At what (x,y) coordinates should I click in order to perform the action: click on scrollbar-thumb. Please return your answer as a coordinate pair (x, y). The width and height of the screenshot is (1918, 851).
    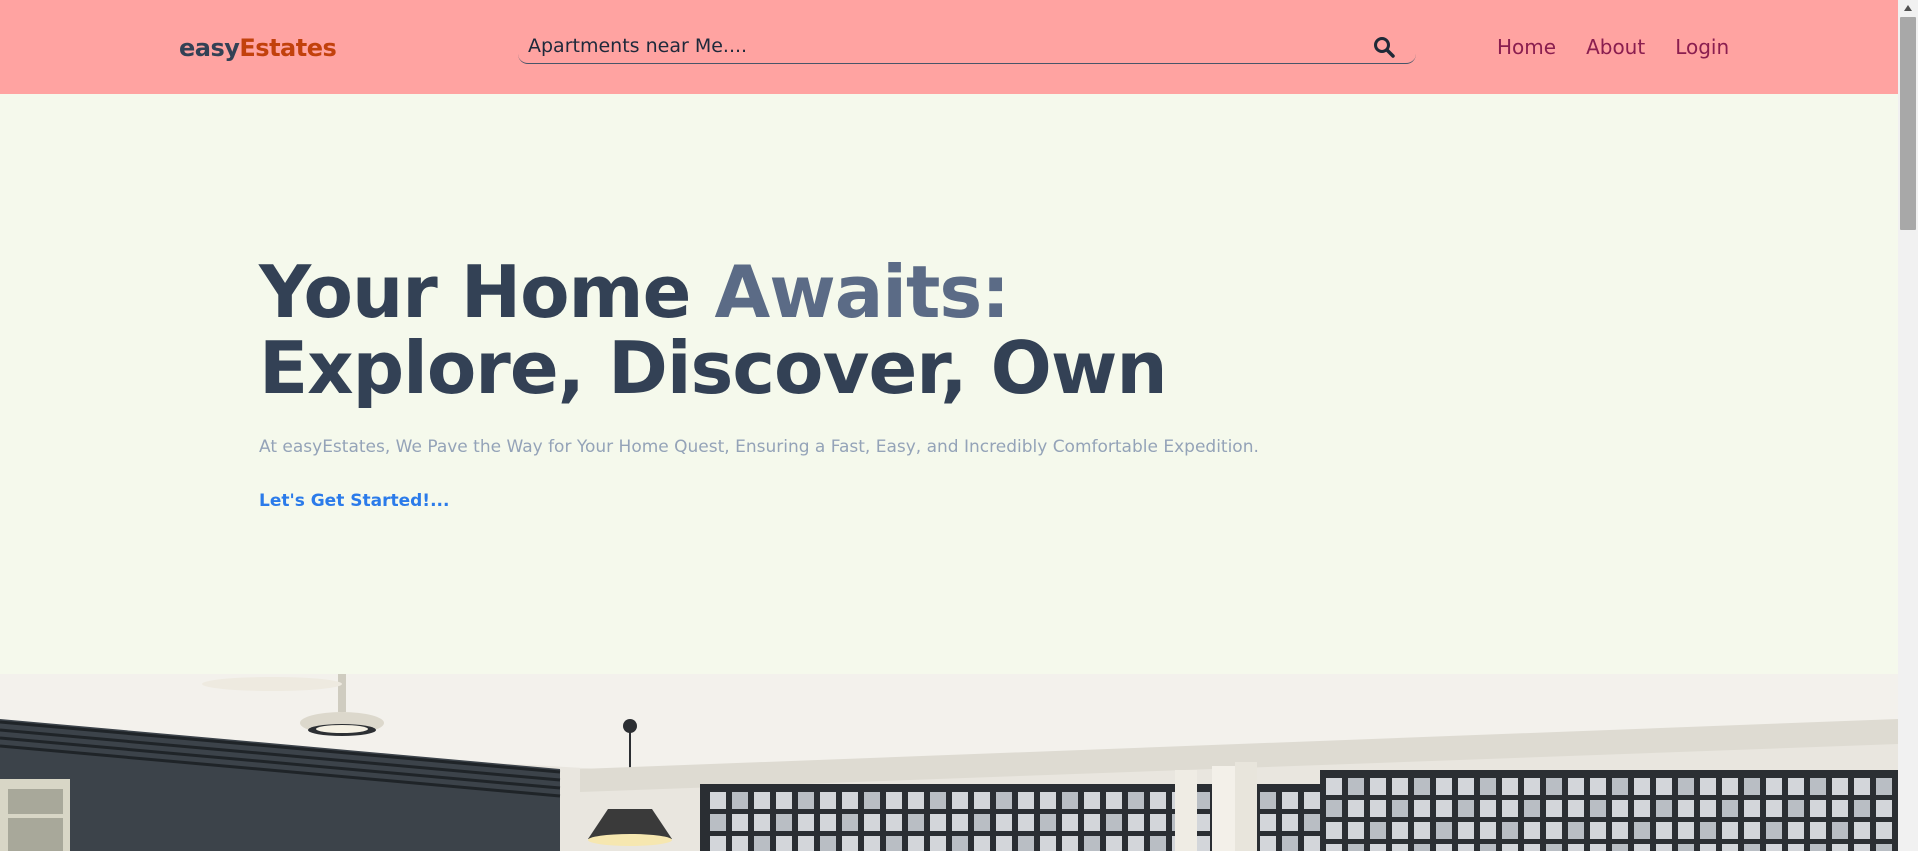
    Looking at the image, I should click on (1908, 123).